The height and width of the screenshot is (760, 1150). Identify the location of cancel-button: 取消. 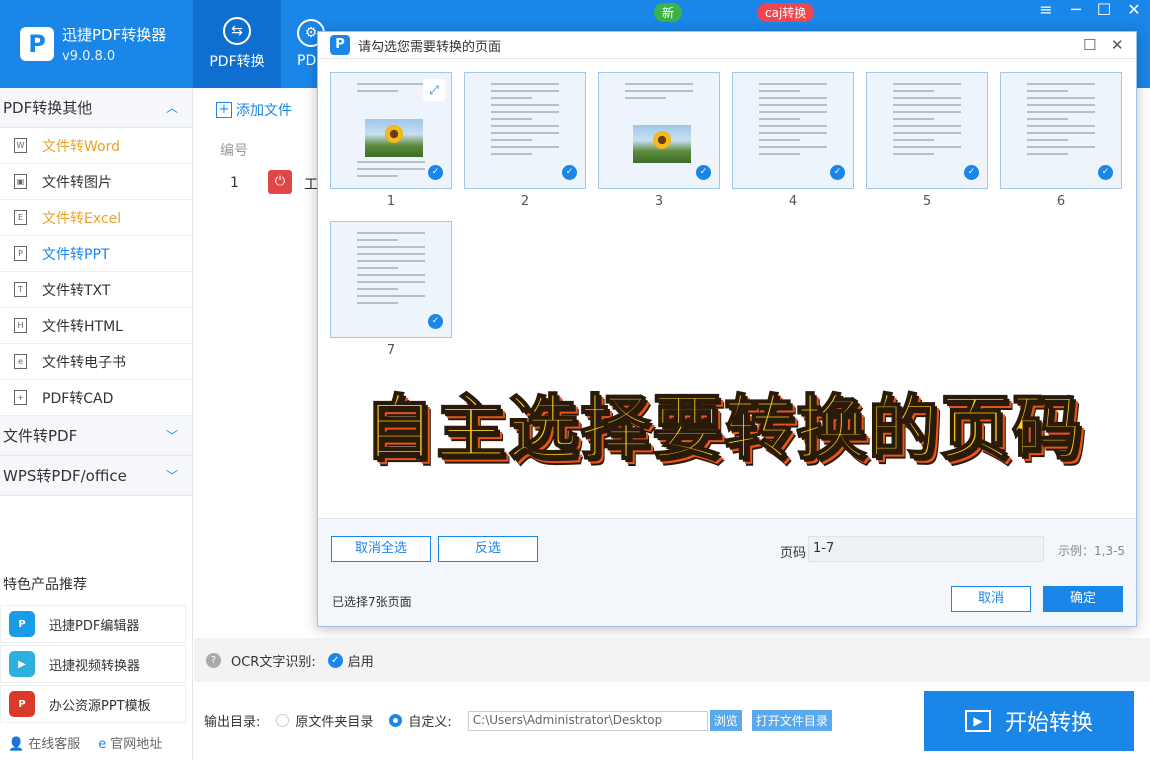
(991, 599).